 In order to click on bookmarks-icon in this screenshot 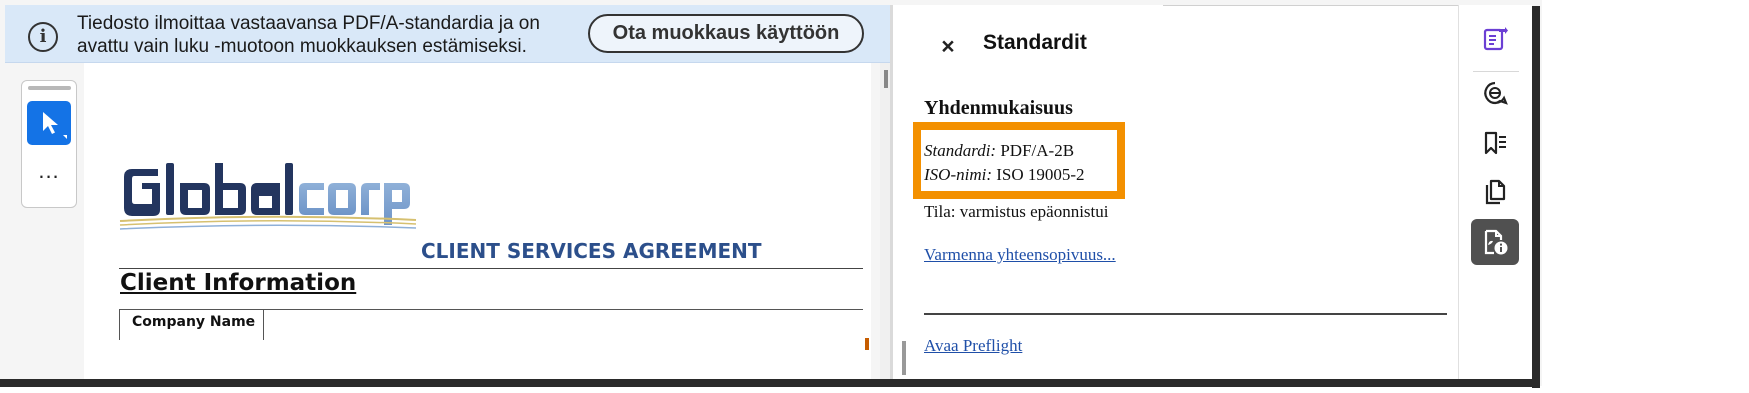, I will do `click(1495, 143)`.